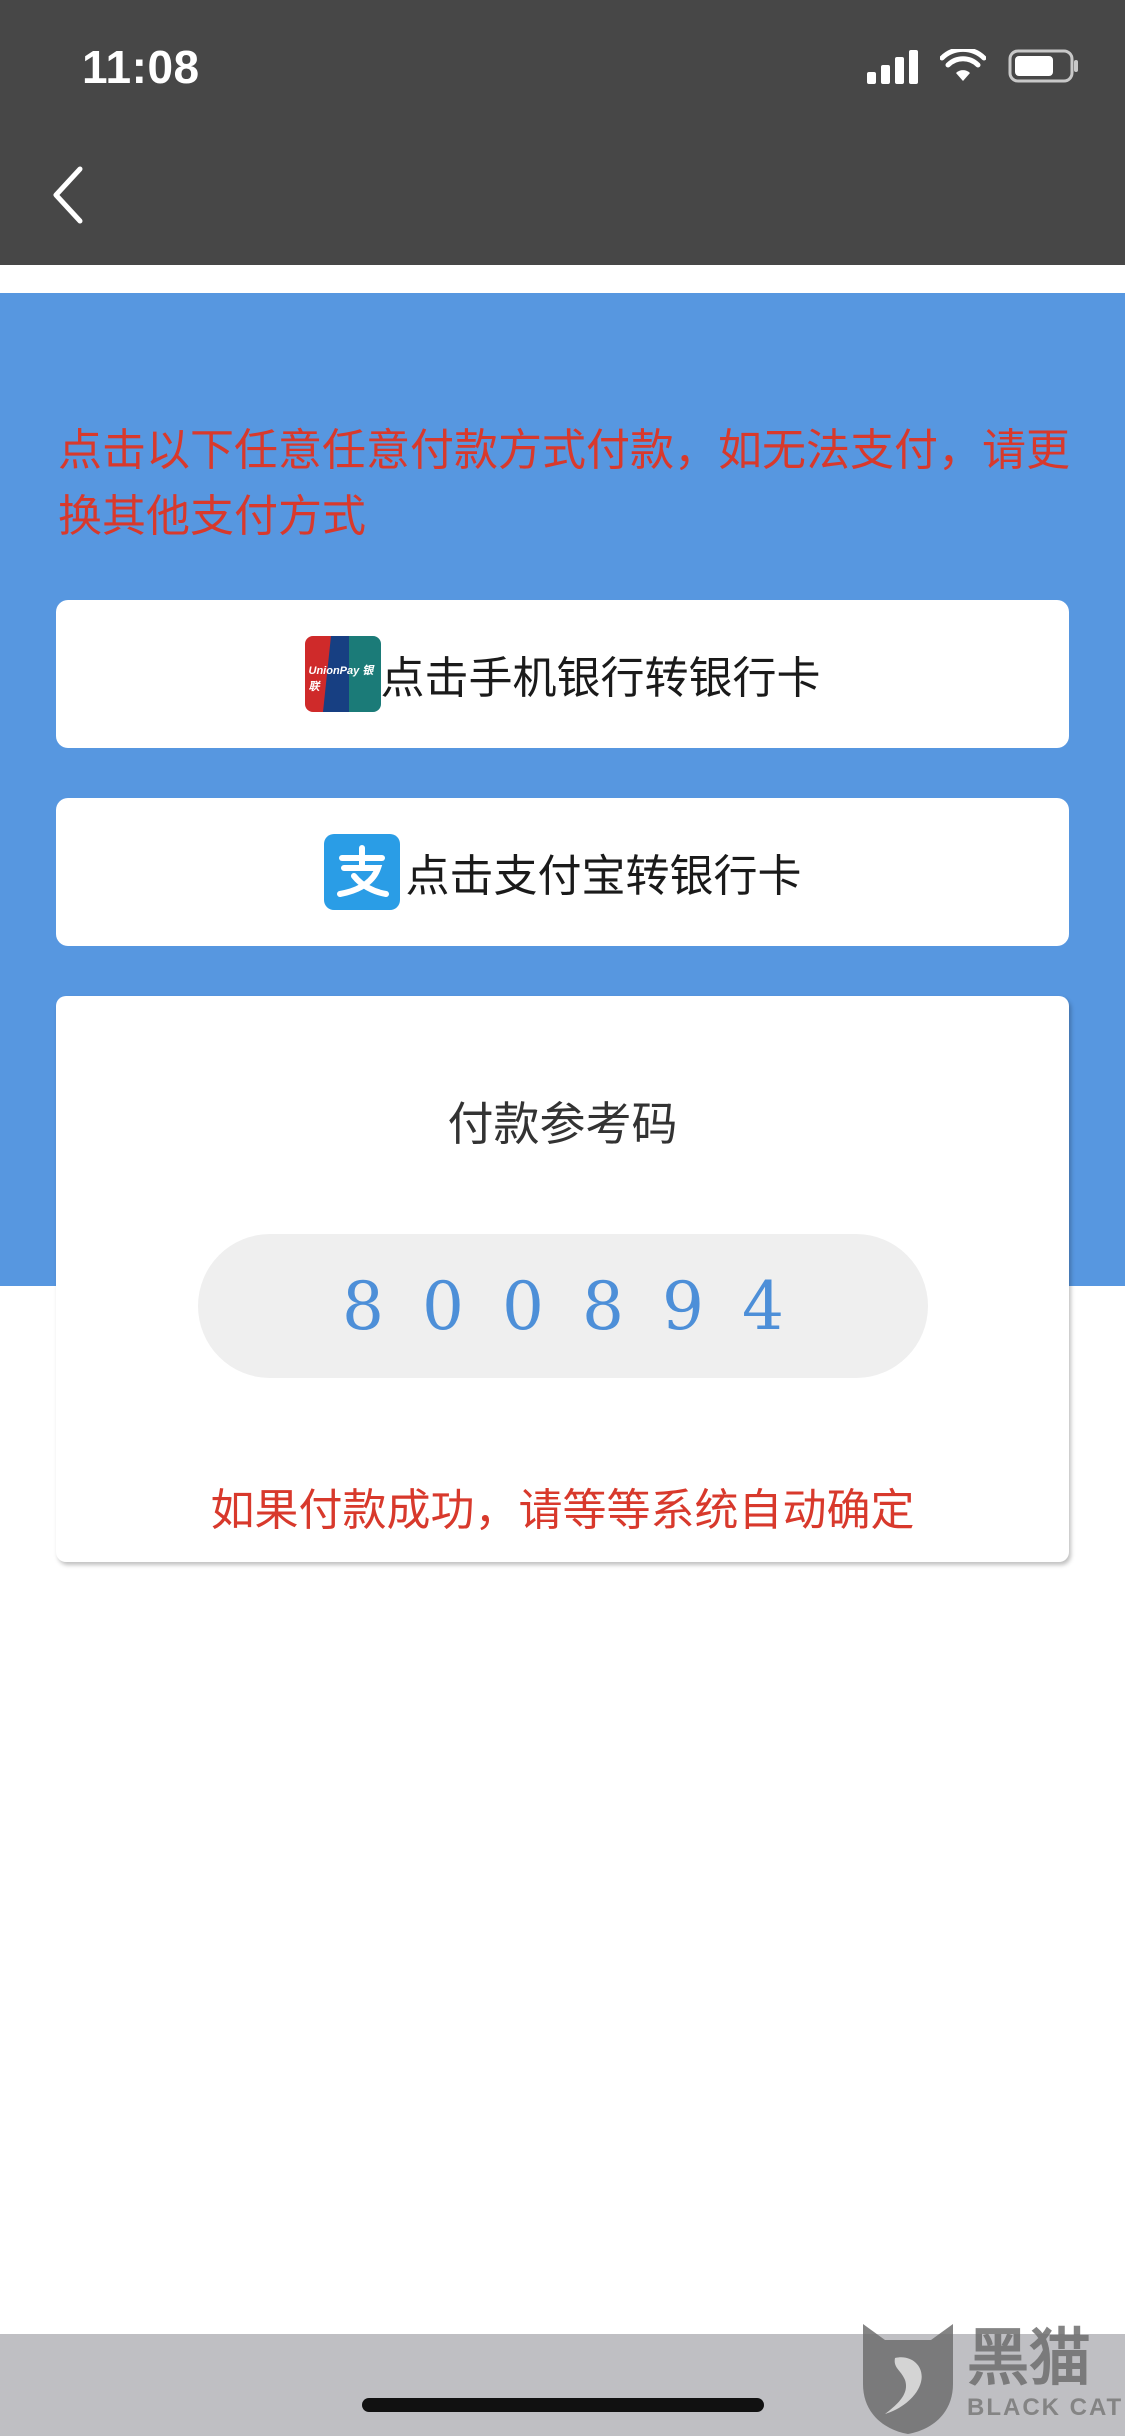  I want to click on chevron-left-icon, so click(68, 195).